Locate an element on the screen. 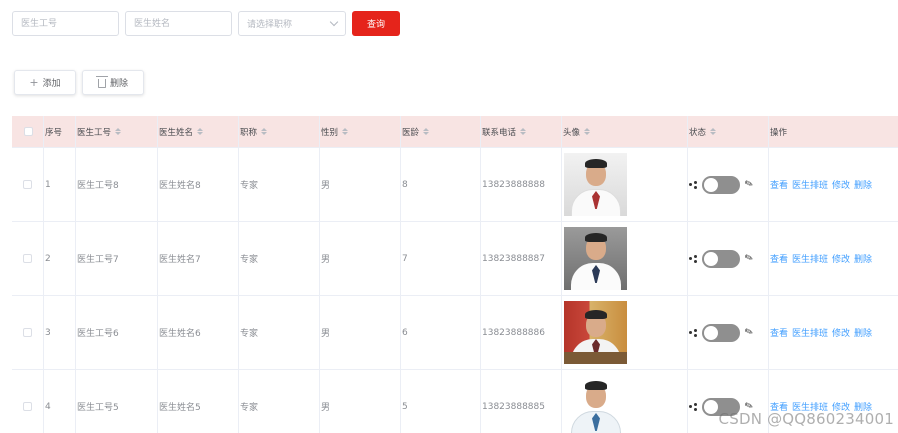  cell-doctor-no: 医生工号8 is located at coordinates (117, 184).